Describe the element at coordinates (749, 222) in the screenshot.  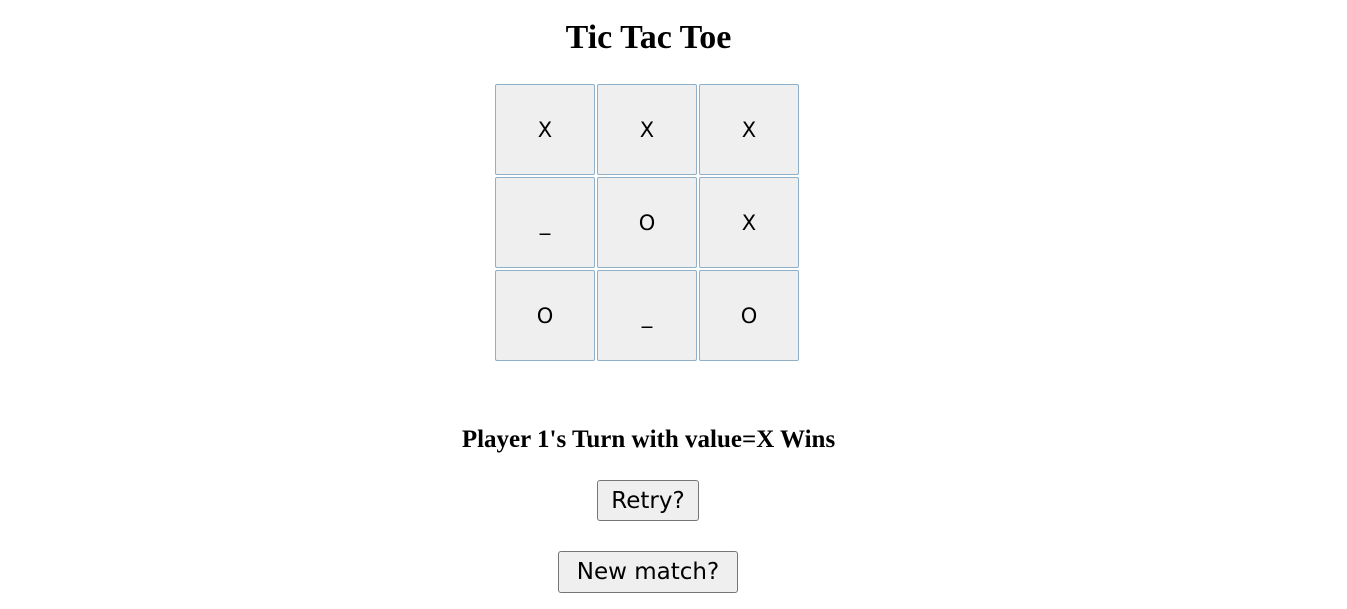
I see `board-cell-2-3: X` at that location.